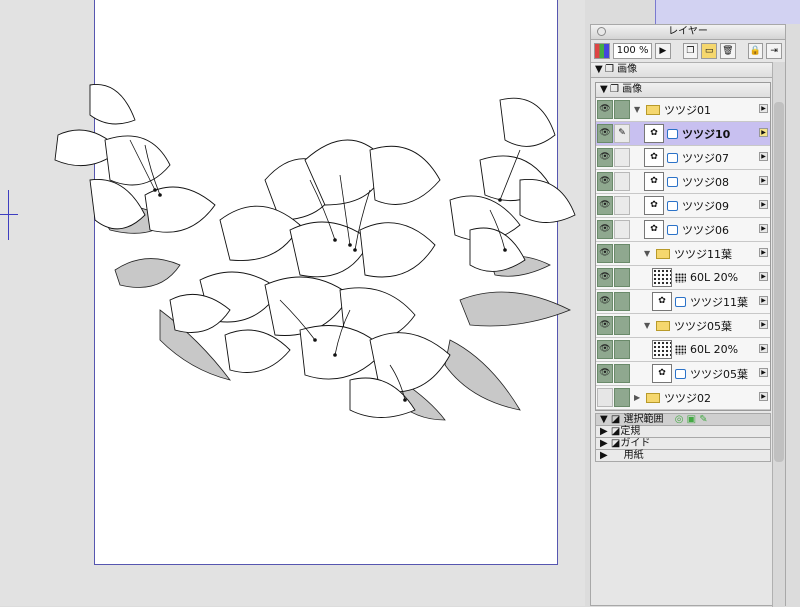 The width and height of the screenshot is (800, 607). I want to click on zoom-field: 100 %, so click(632, 51).